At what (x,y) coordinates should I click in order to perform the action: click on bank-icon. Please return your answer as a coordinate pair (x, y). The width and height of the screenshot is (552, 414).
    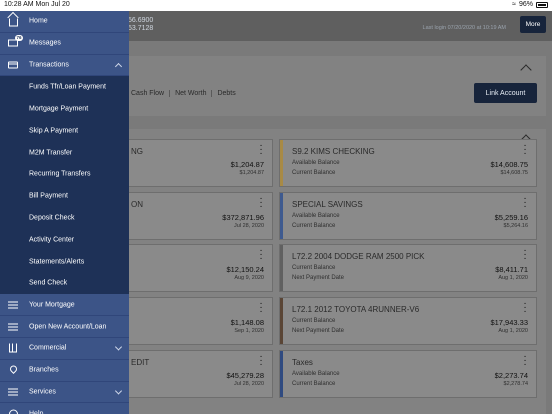
    Looking at the image, I should click on (13, 348).